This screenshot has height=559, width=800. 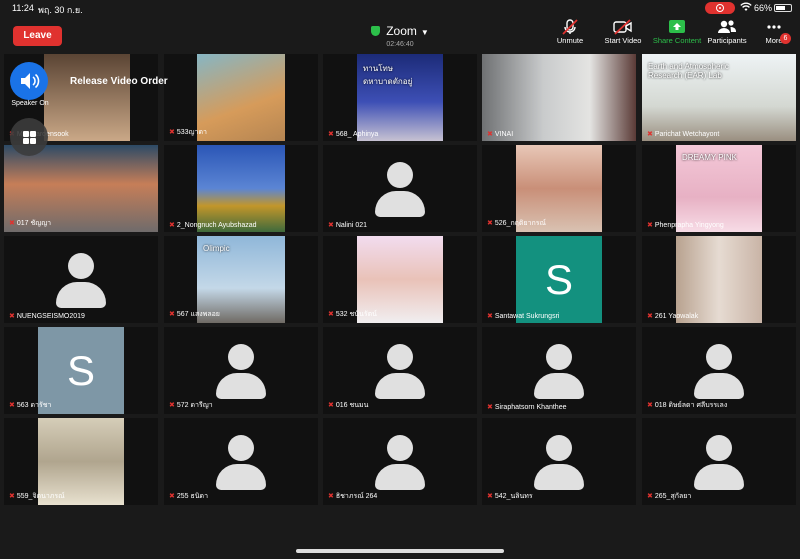 I want to click on participant-tile: ✖ 532 ชนันรัตน์, so click(x=400, y=279).